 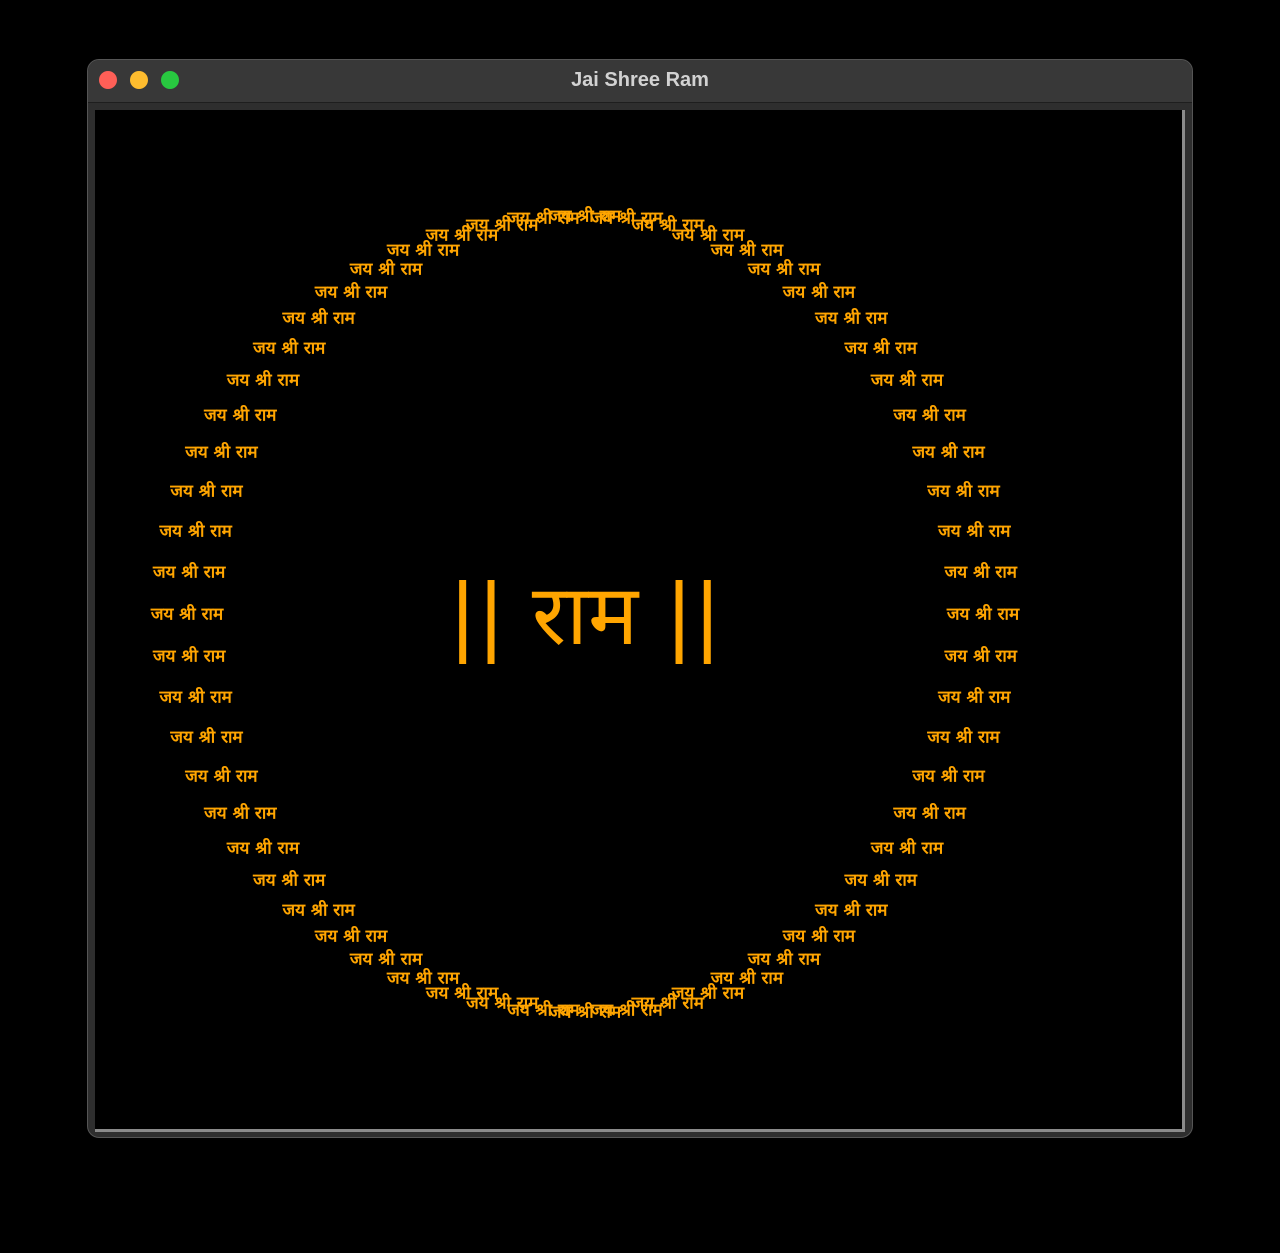 I want to click on window-title: Jai Shree Ram, so click(x=640, y=80).